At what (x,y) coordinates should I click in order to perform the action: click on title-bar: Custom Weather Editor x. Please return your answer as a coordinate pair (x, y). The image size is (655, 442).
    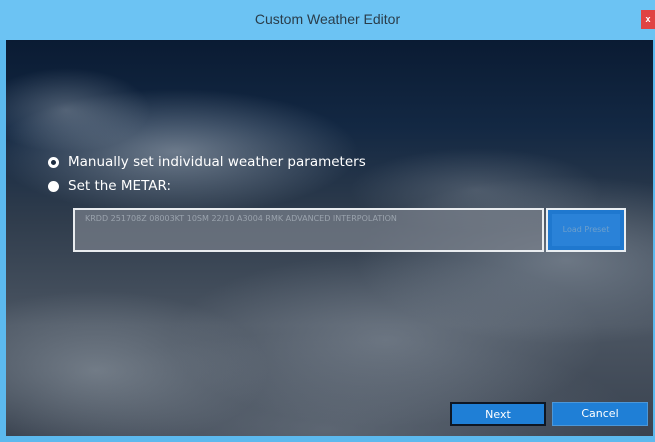
    Looking at the image, I should click on (327, 20).